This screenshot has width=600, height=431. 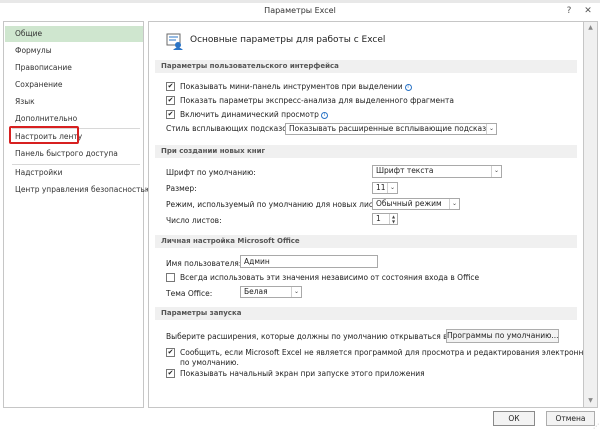 What do you see at coordinates (590, 28) in the screenshot?
I see `scroll-up-icon: ▲` at bounding box center [590, 28].